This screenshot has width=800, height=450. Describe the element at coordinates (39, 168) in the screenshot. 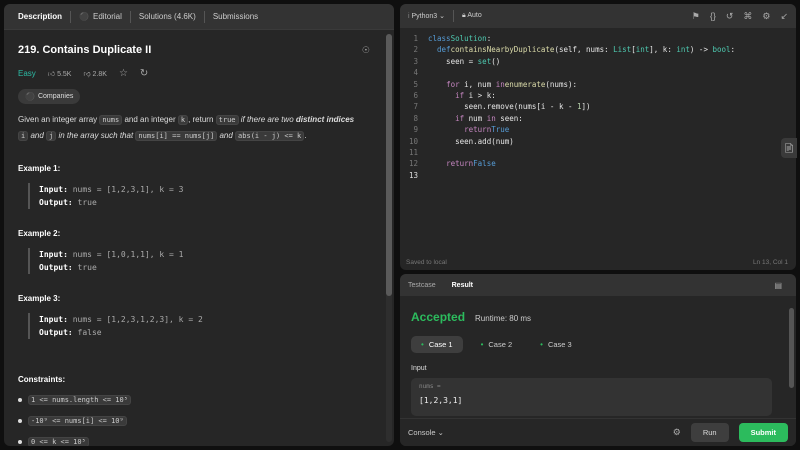

I see `example-title: Example 1:` at that location.